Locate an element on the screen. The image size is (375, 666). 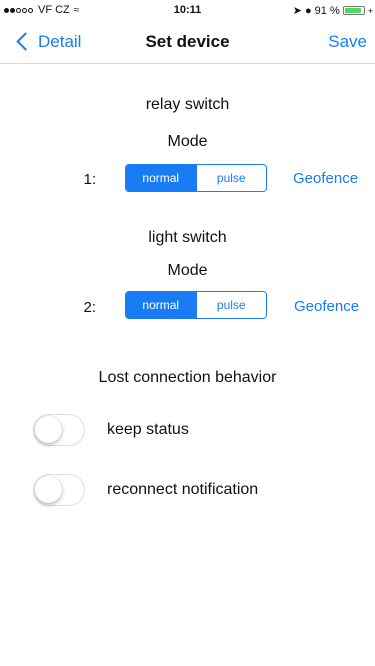
channel-2-index: 2: is located at coordinates (89, 307).